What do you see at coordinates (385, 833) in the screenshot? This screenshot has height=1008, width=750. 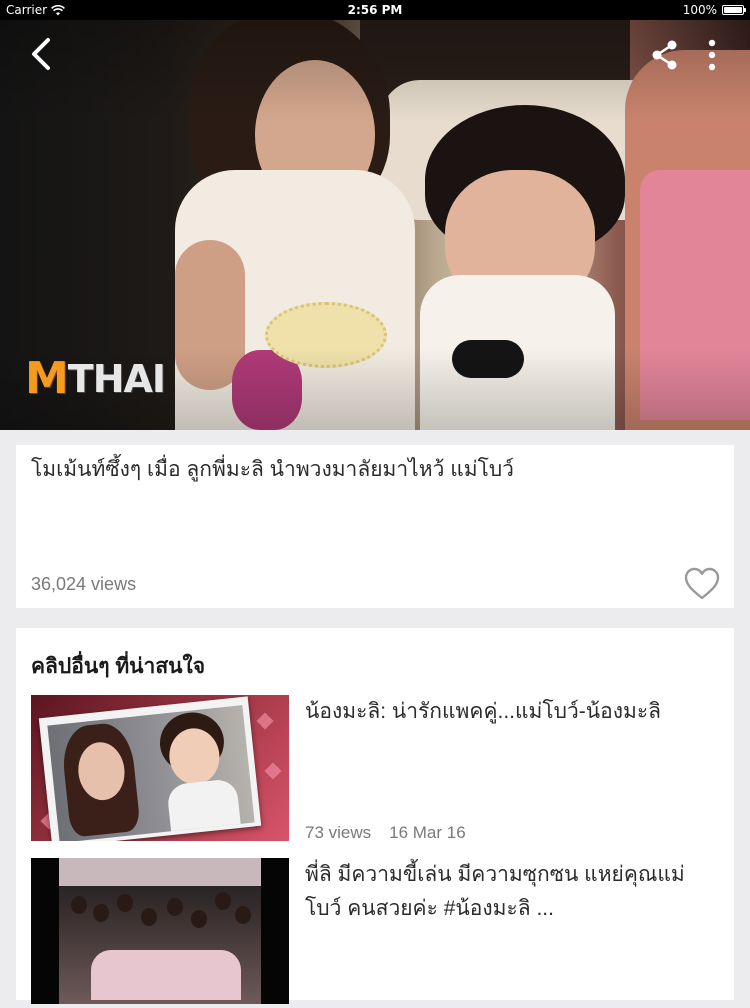 I see `related-meta: 73 views 16 Mar 16` at bounding box center [385, 833].